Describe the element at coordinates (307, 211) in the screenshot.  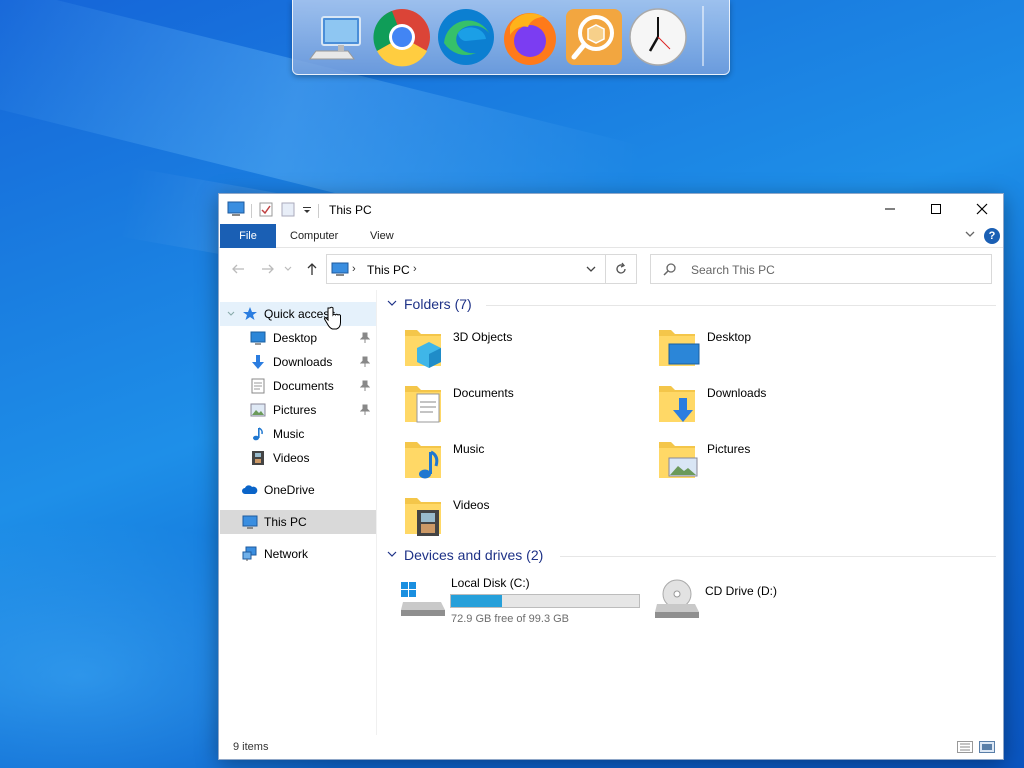
I see `customize-toolbar-chevron-icon` at that location.